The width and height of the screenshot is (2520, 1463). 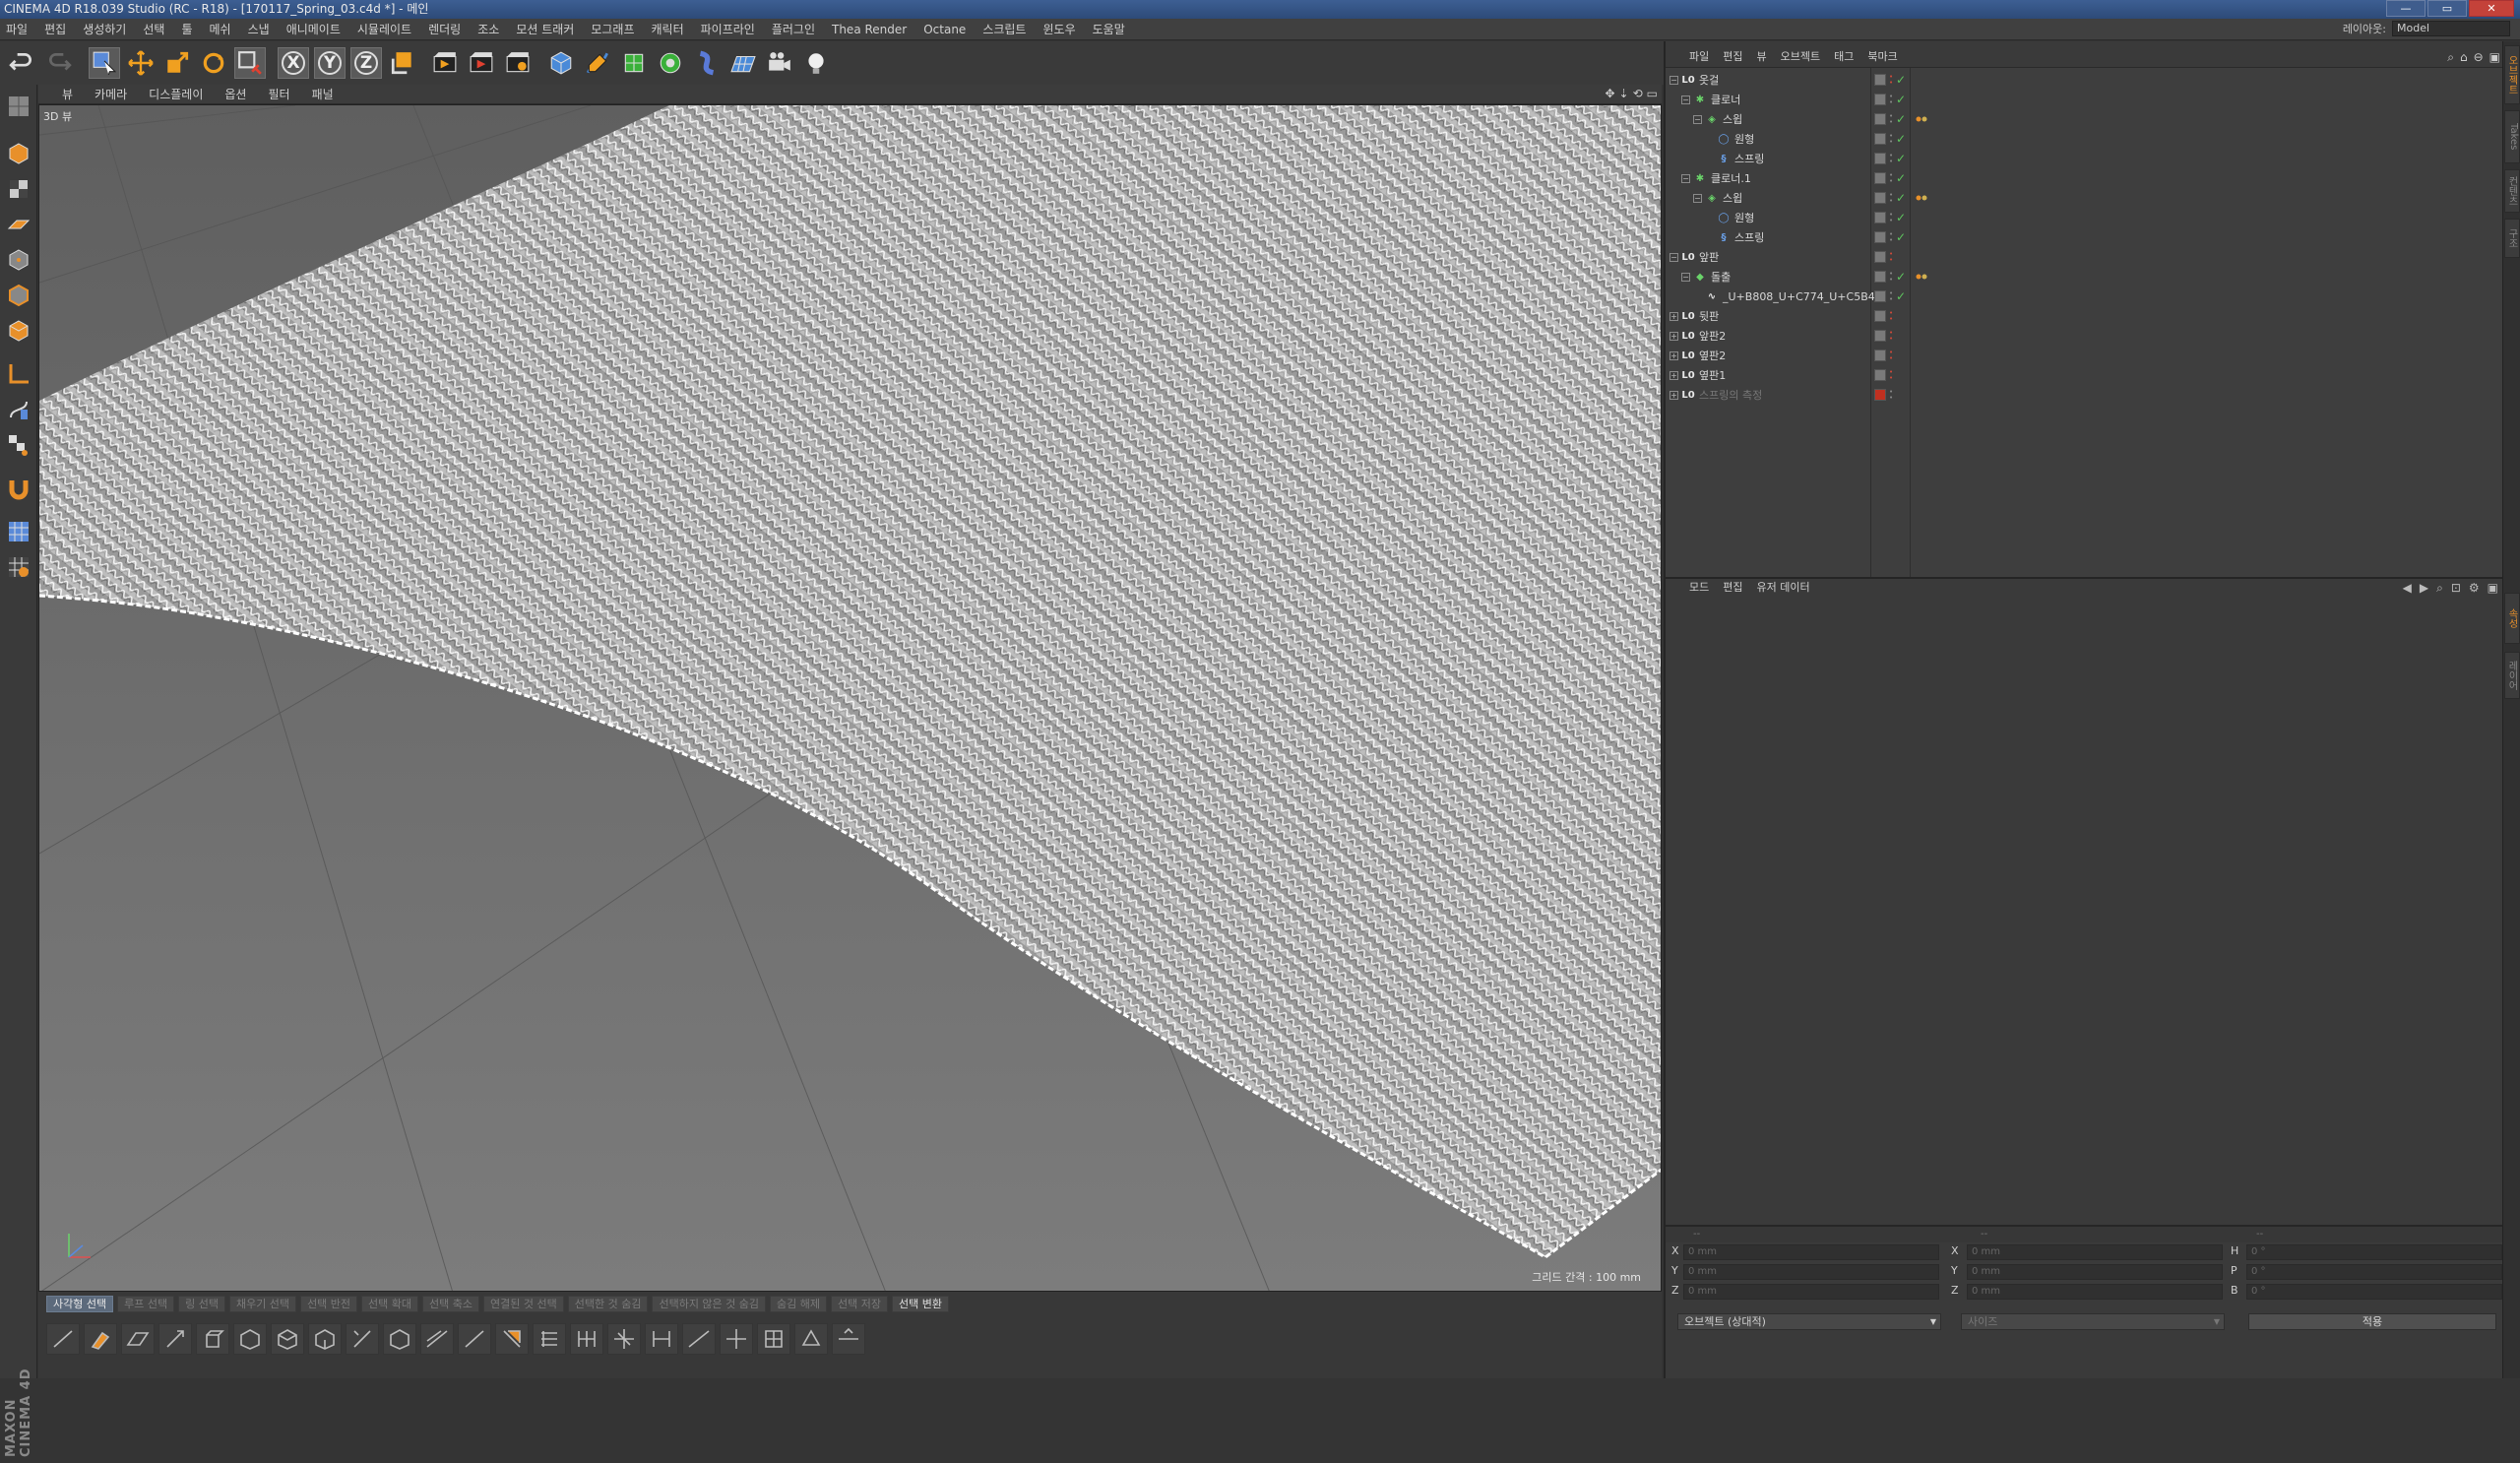 What do you see at coordinates (2085, 316) in the screenshot?
I see `object-row: + L0 뒷판 • •` at bounding box center [2085, 316].